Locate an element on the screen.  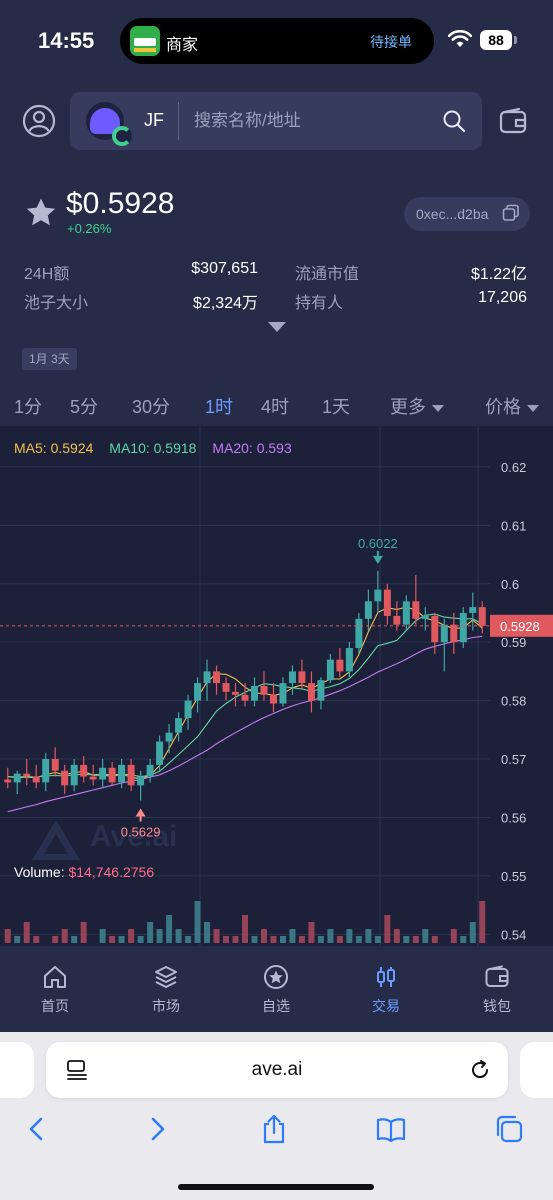
user-icon is located at coordinates (39, 121).